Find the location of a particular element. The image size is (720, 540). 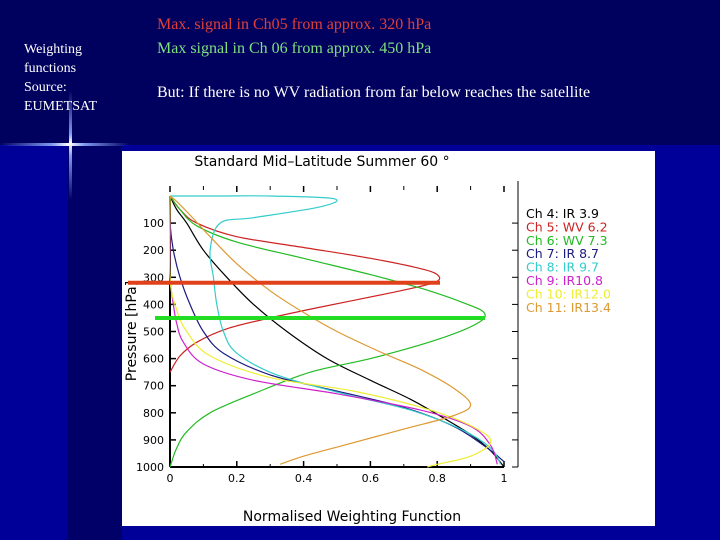

y-tick-label: 1000 is located at coordinates (150, 467).